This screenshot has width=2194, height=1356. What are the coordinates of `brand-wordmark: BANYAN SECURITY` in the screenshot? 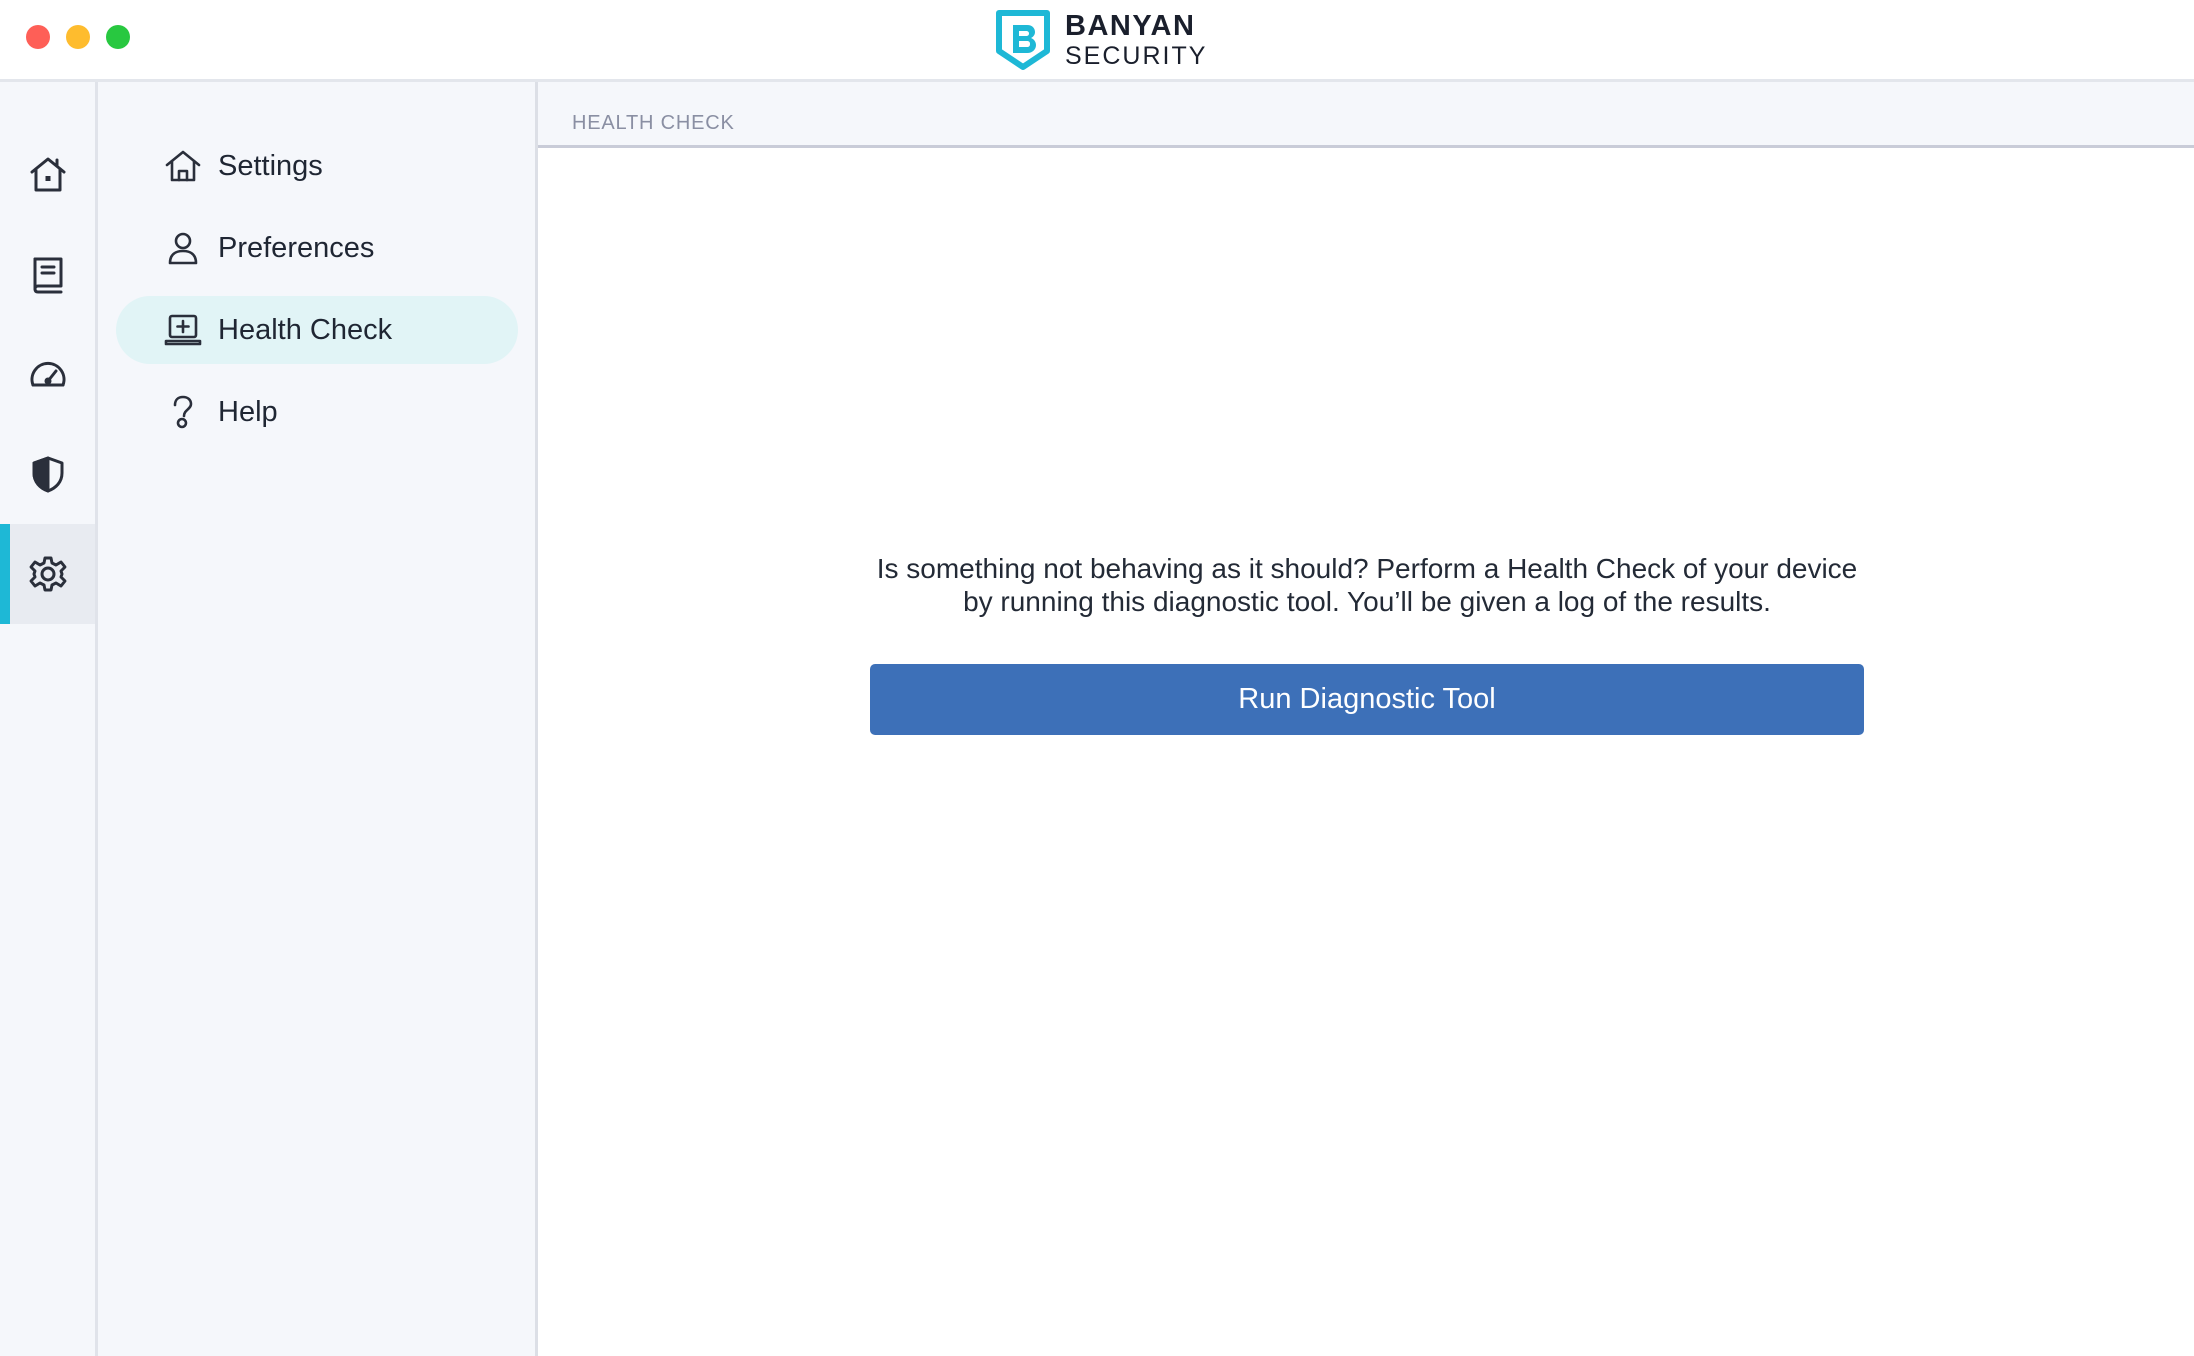 It's located at (1136, 39).